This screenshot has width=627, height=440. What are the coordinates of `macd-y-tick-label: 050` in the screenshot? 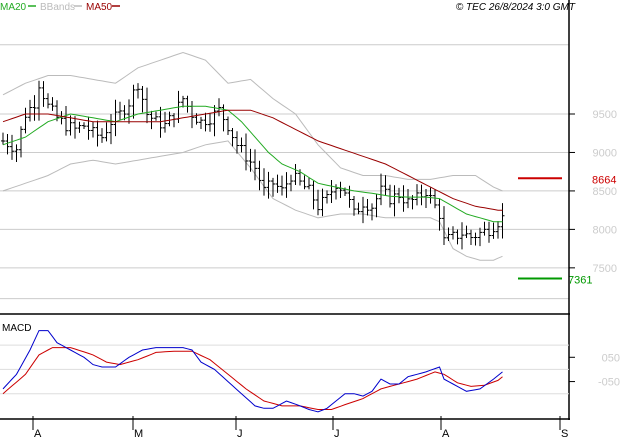 It's located at (611, 358).